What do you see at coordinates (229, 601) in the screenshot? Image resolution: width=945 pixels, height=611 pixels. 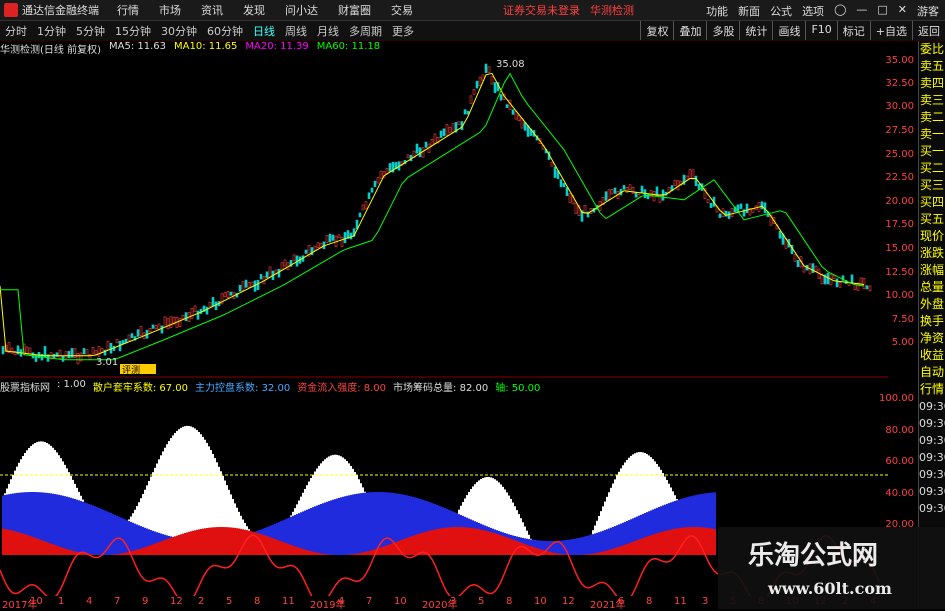 I see `date-tick: 5` at bounding box center [229, 601].